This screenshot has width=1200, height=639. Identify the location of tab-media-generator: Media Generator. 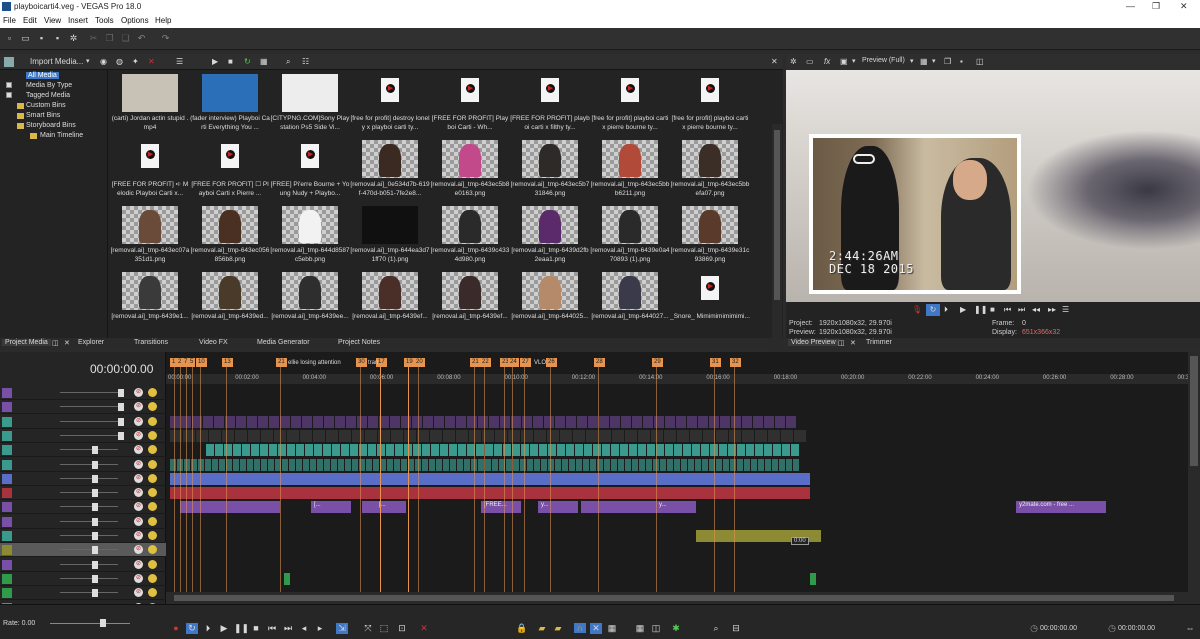
(283, 342).